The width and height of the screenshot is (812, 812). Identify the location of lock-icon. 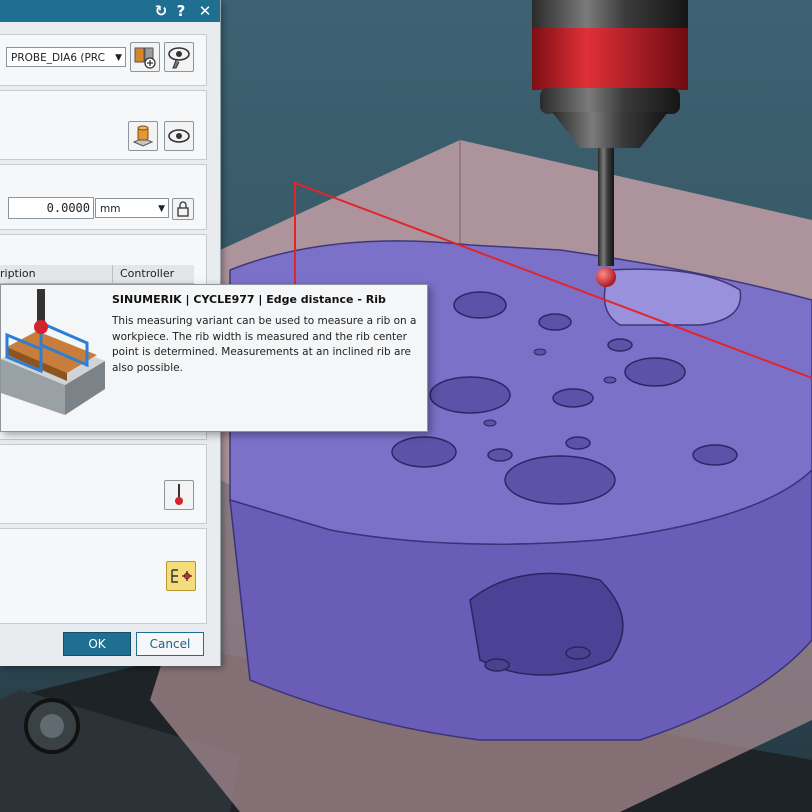
(183, 209).